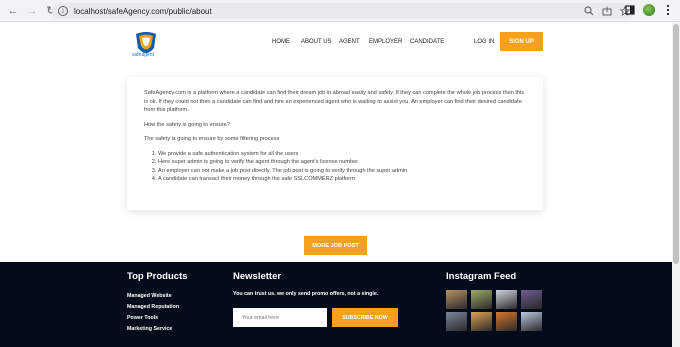 The width and height of the screenshot is (680, 347). What do you see at coordinates (335, 245) in the screenshot?
I see `more-job-post-button: MORE JOB POST` at bounding box center [335, 245].